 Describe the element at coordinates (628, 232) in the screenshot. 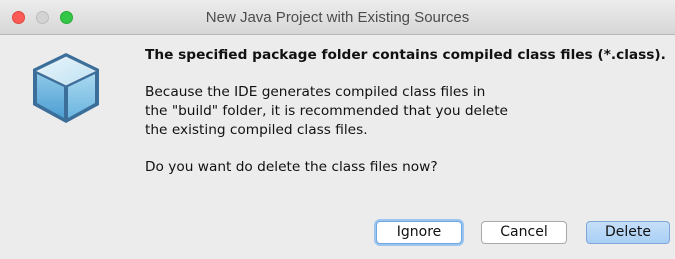

I see `delete-button: Delete` at that location.